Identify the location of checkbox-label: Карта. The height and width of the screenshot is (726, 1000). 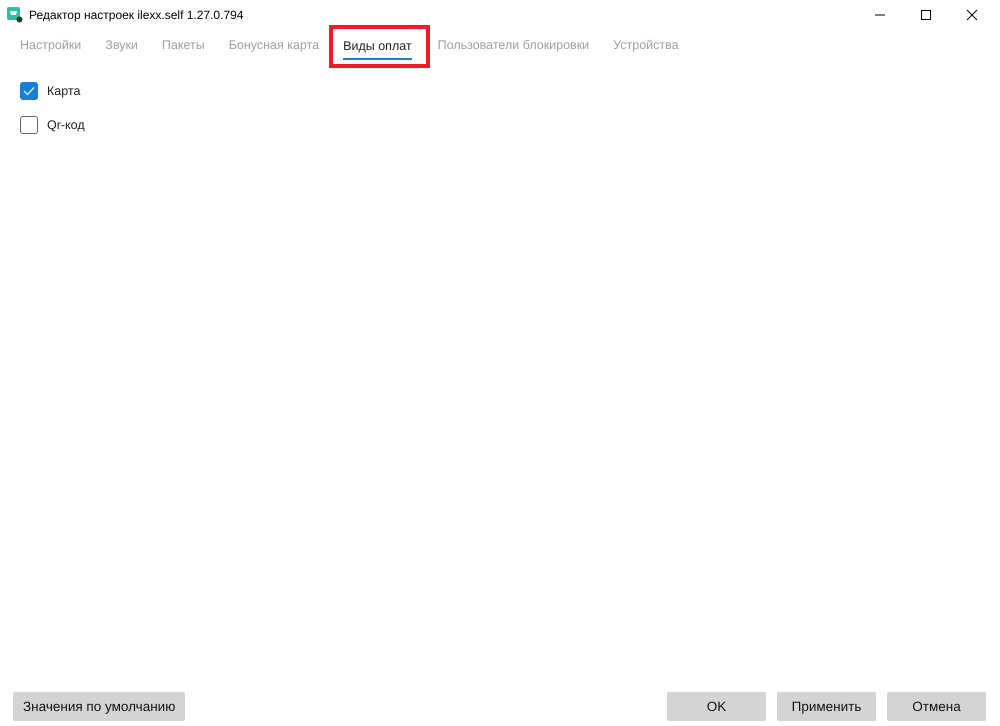
(63, 91).